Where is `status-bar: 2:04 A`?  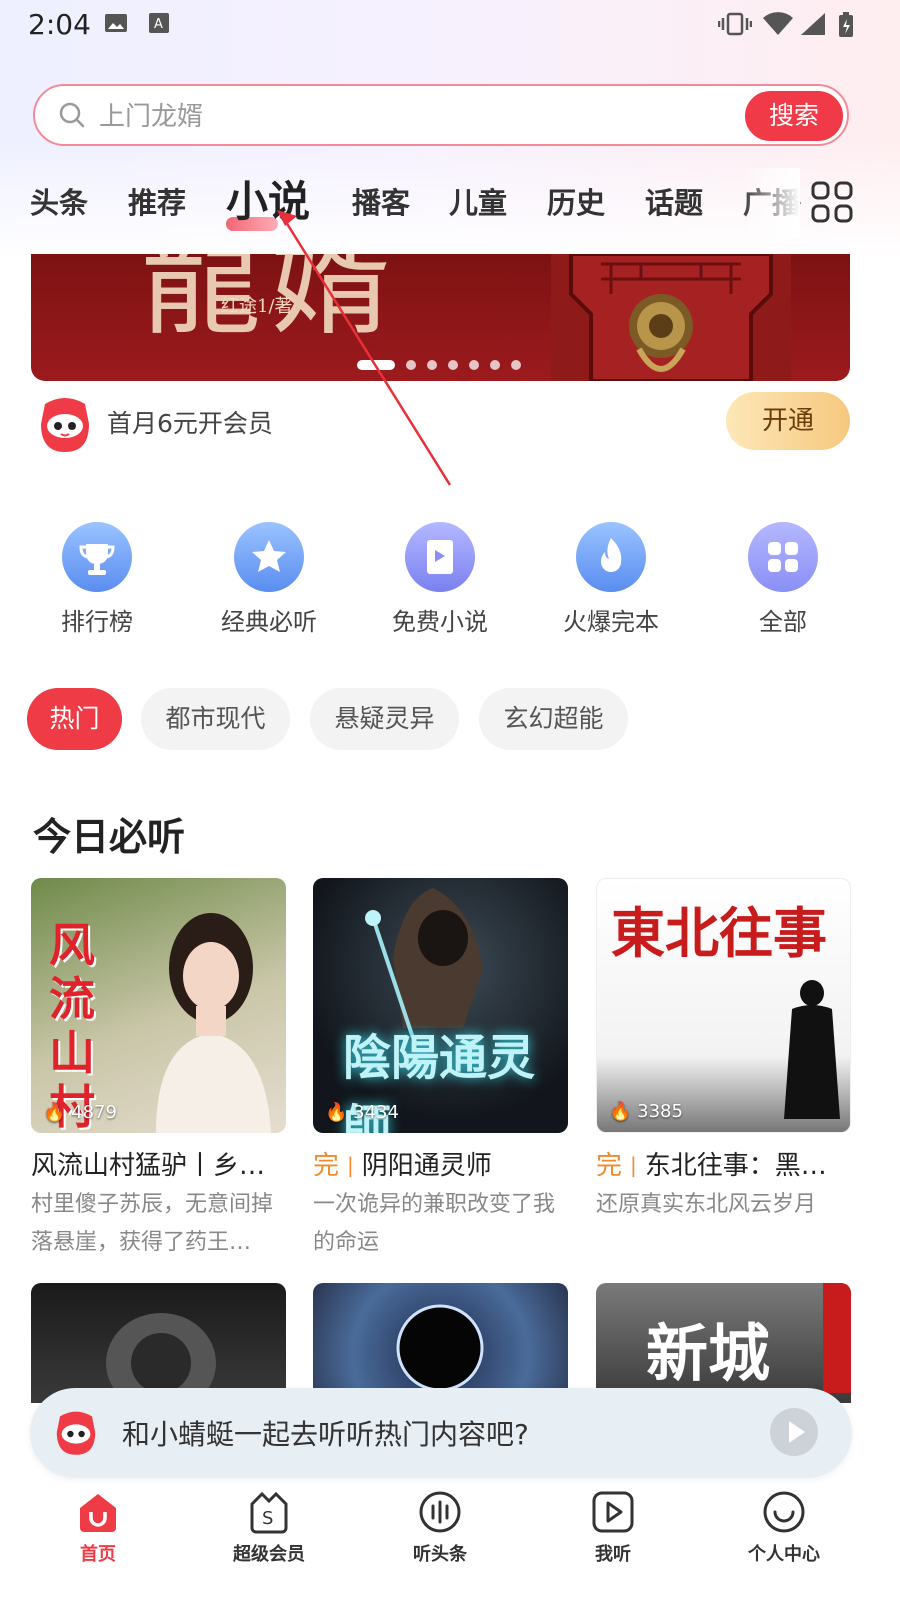
status-bar: 2:04 A is located at coordinates (450, 25).